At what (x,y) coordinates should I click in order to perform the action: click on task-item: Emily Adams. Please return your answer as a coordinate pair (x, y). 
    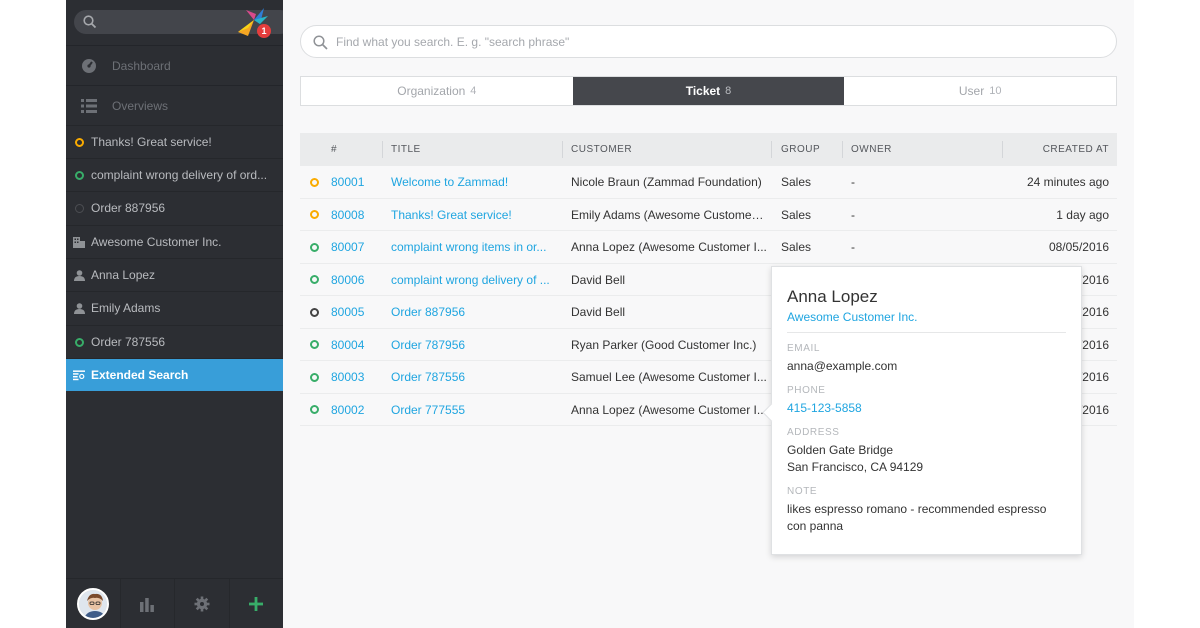
    Looking at the image, I should click on (174, 307).